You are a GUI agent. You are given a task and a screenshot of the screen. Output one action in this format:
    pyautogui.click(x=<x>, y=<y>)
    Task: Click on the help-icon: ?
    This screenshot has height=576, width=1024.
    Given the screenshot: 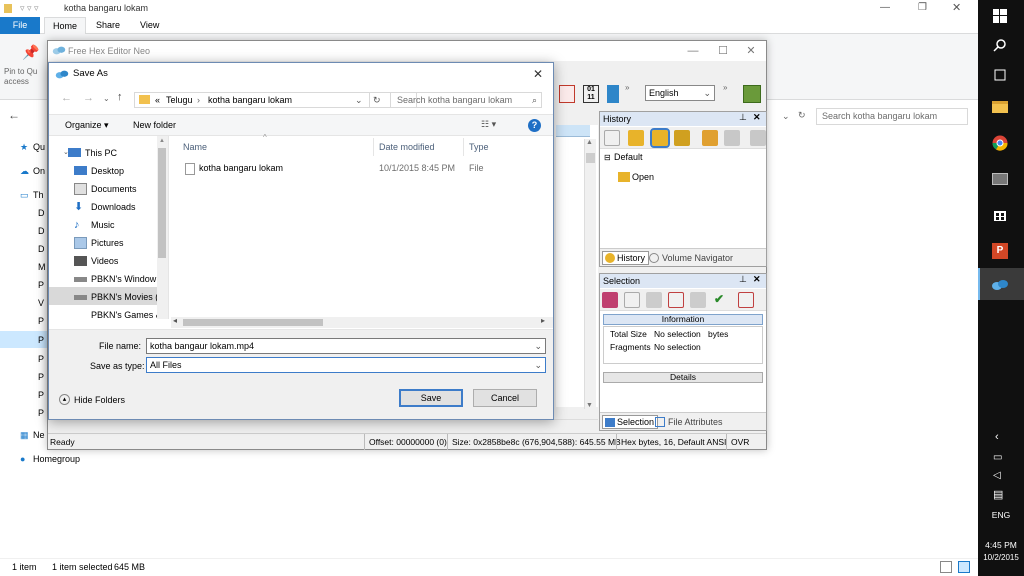 What is the action you would take?
    pyautogui.click(x=534, y=125)
    